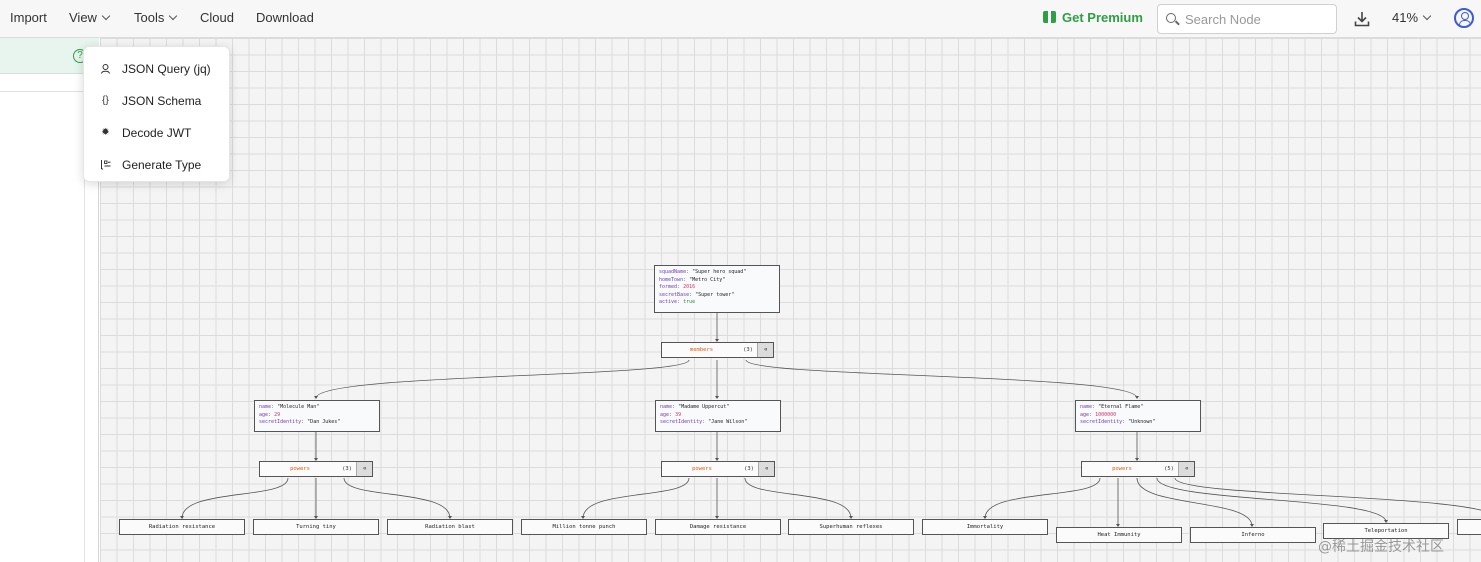 This screenshot has height=562, width=1481. What do you see at coordinates (289, 407) in the screenshot?
I see `node-row: name: "Molecule Man"` at bounding box center [289, 407].